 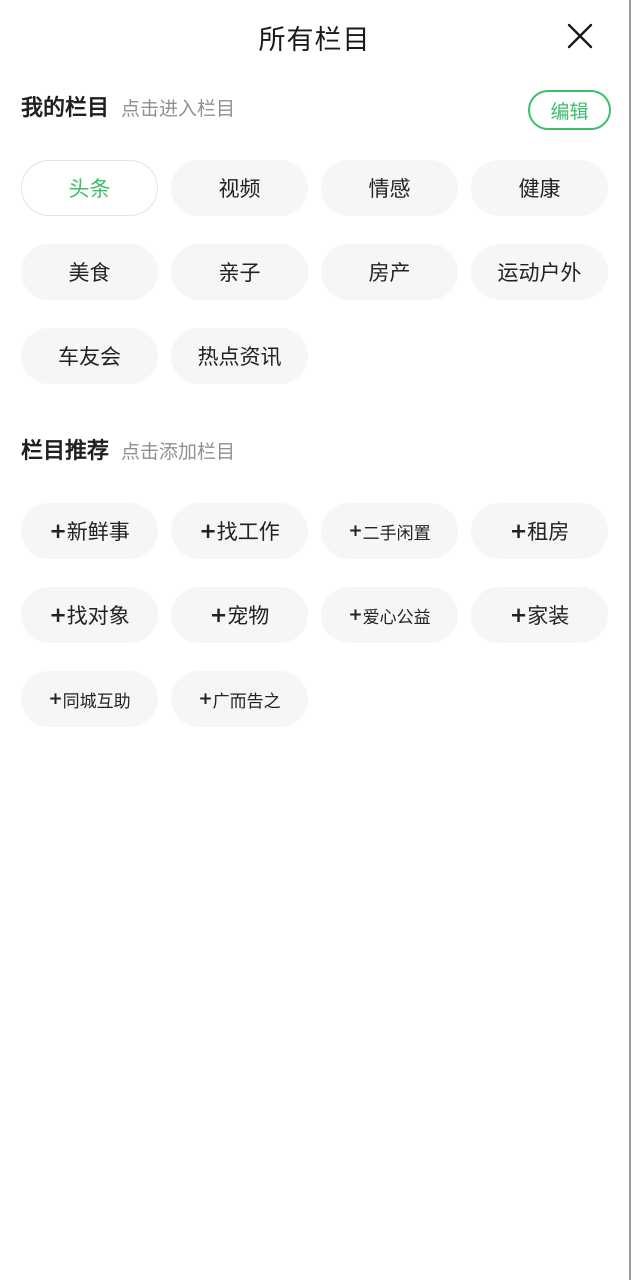 I want to click on recommended-chip: + 新鲜事, so click(x=89, y=531).